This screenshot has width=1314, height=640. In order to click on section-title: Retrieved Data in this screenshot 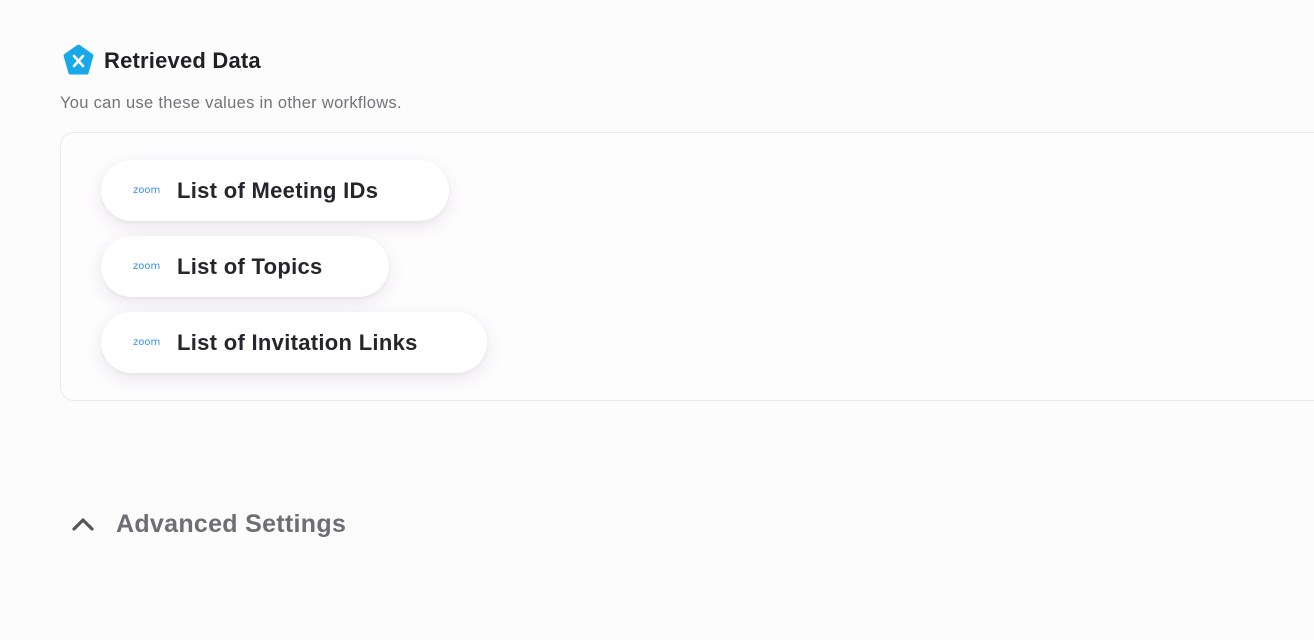, I will do `click(182, 60)`.